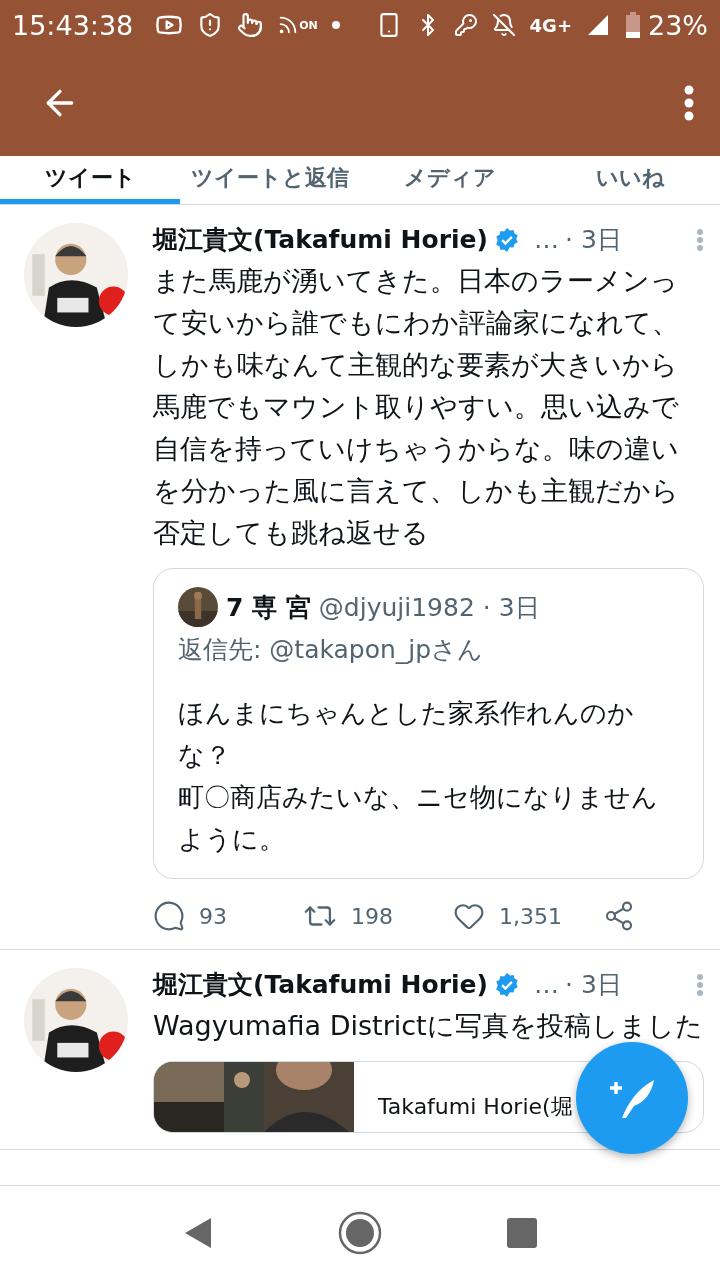 This screenshot has width=720, height=1280. What do you see at coordinates (270, 180) in the screenshot?
I see `tab: ツイートと返信` at bounding box center [270, 180].